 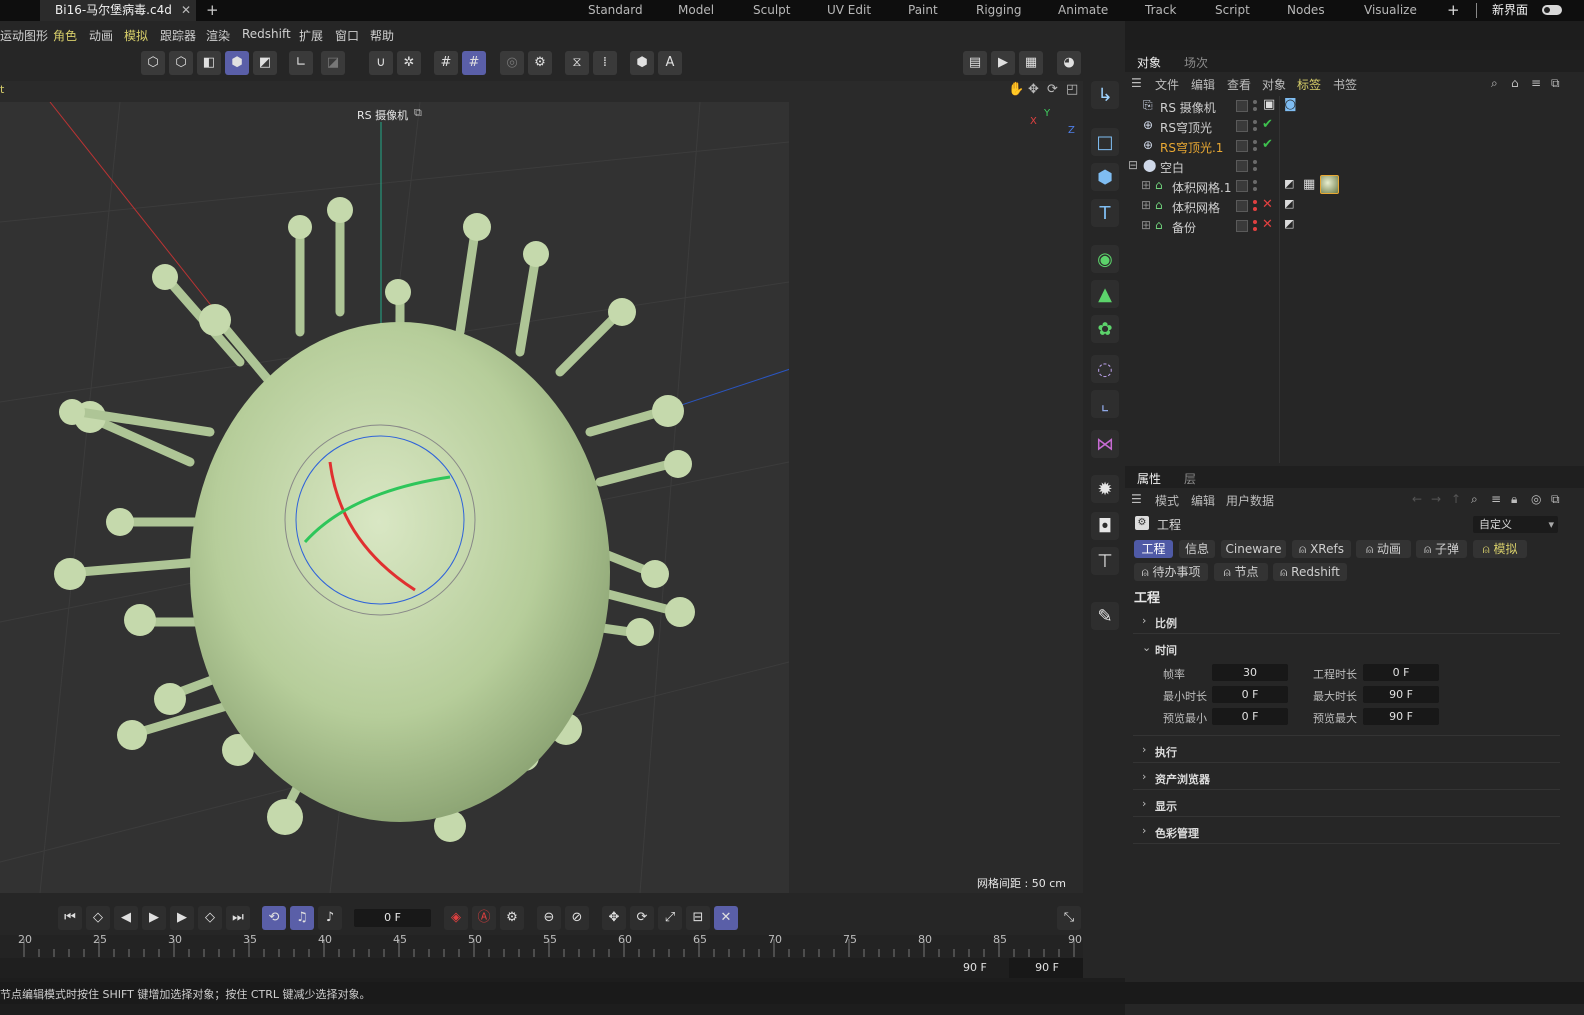 I want to click on object-row: ⊕ RS穹顶光 ✔, so click(x=1354, y=126).